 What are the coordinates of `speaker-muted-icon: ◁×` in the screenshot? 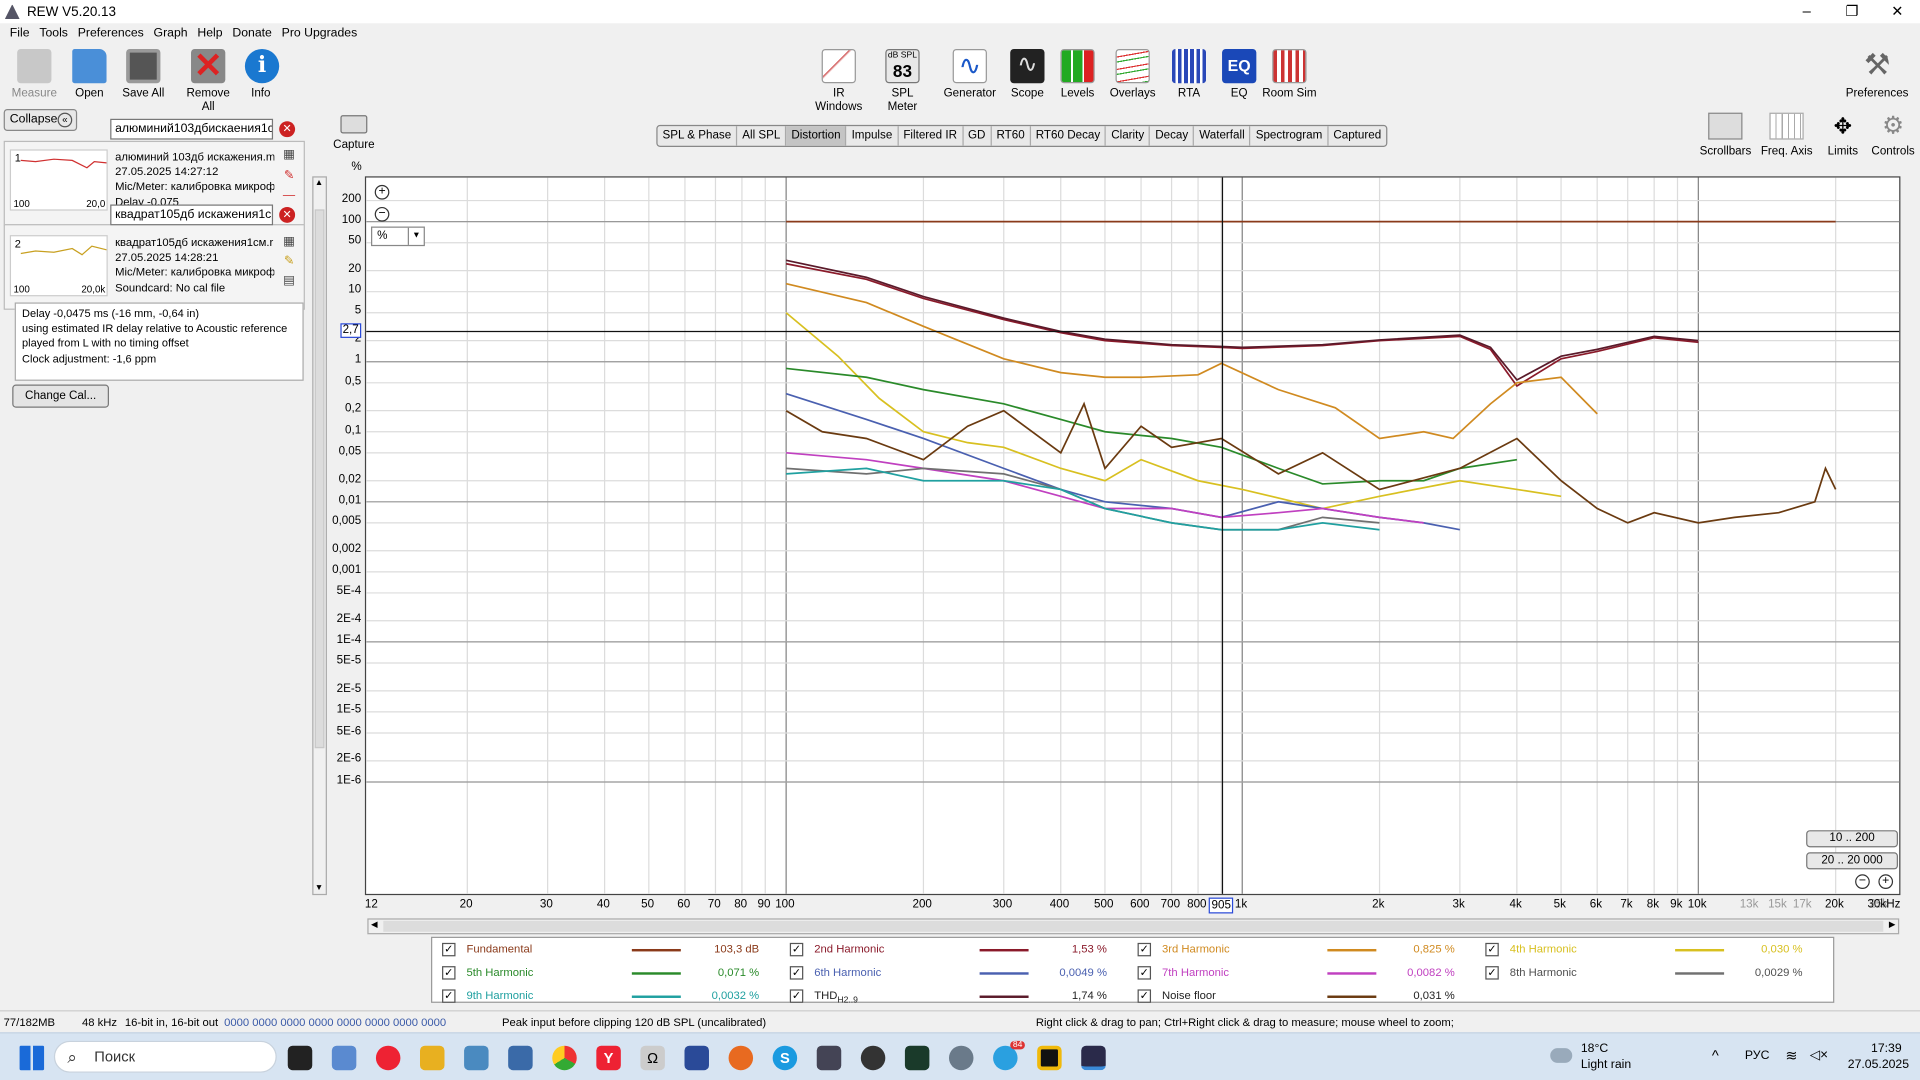 It's located at (1819, 1055).